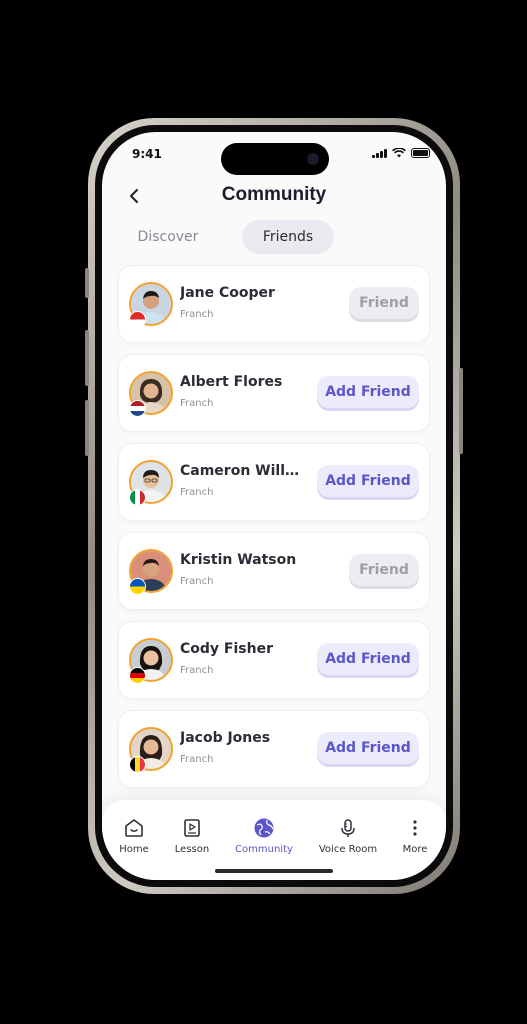 The image size is (527, 1024). Describe the element at coordinates (274, 194) in the screenshot. I see `page-title: Community` at that location.